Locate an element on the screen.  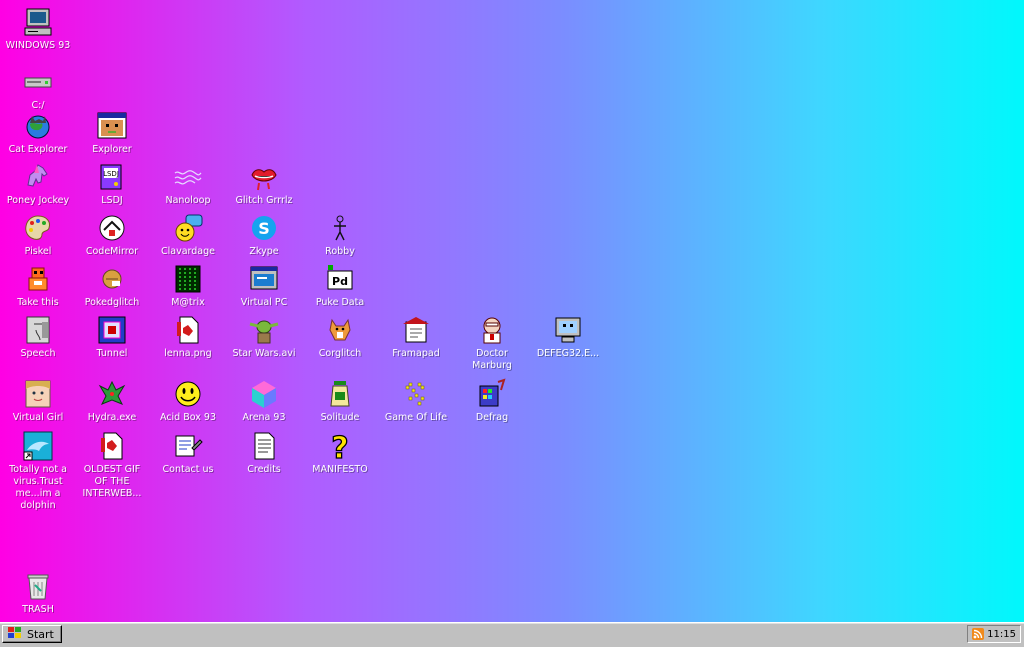
desktop-icon-nanoloop: Nanoloop is located at coordinates (188, 184).